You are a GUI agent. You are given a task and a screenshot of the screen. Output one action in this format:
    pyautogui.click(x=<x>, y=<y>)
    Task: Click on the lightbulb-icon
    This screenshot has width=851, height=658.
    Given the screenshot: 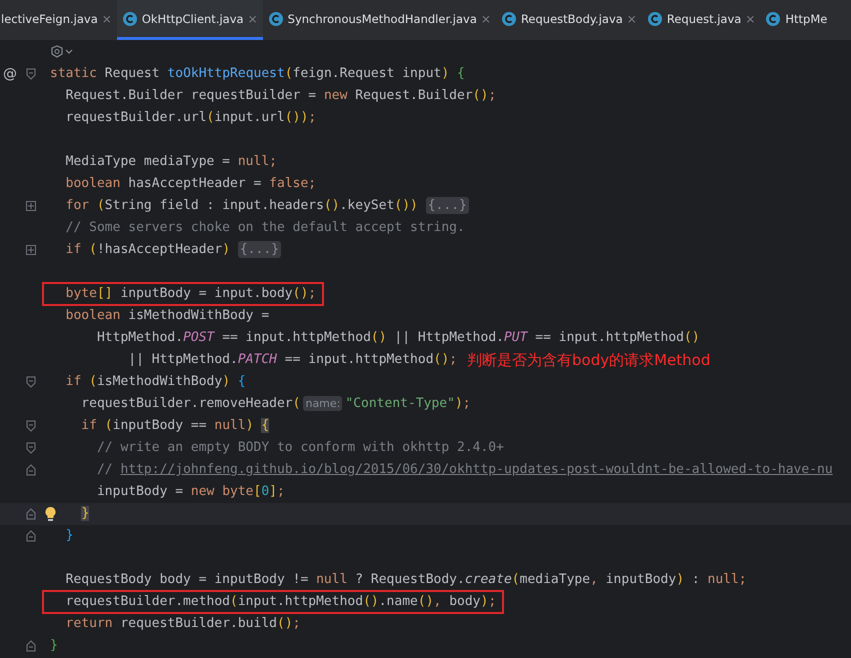 What is the action you would take?
    pyautogui.click(x=50, y=514)
    